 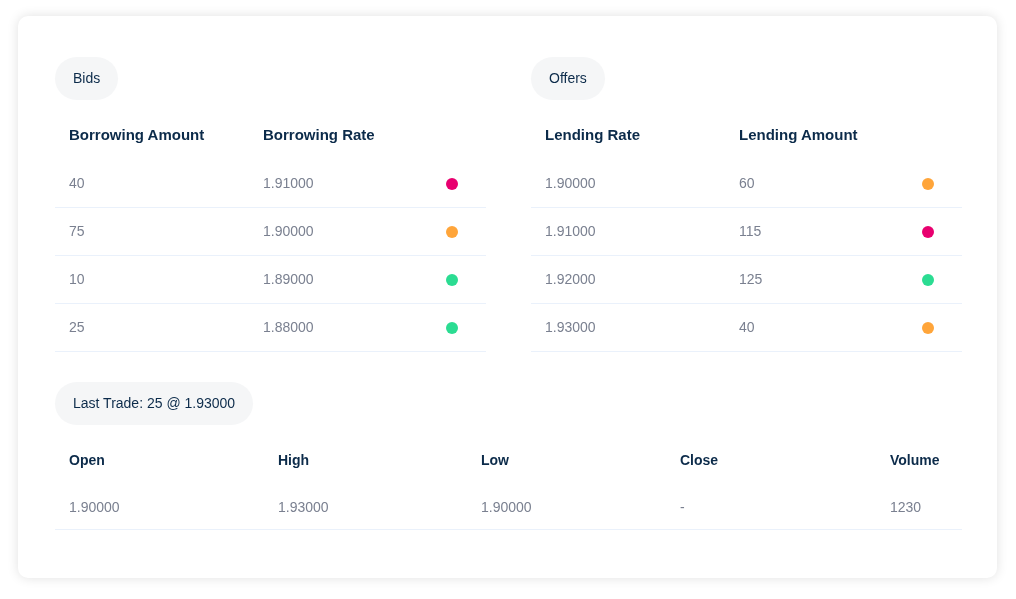 I want to click on column-header: Borrowing Rate, so click(x=319, y=134).